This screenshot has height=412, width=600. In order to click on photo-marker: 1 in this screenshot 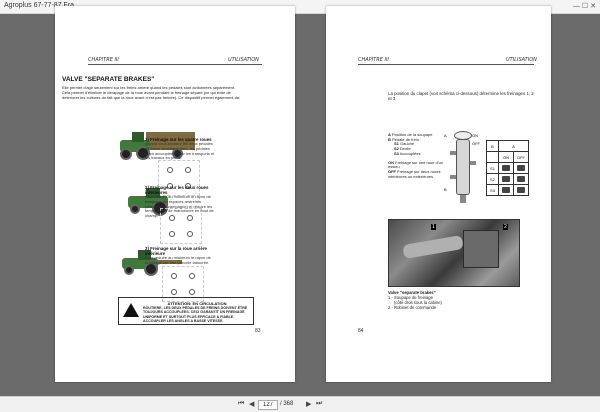, I will do `click(433, 227)`.